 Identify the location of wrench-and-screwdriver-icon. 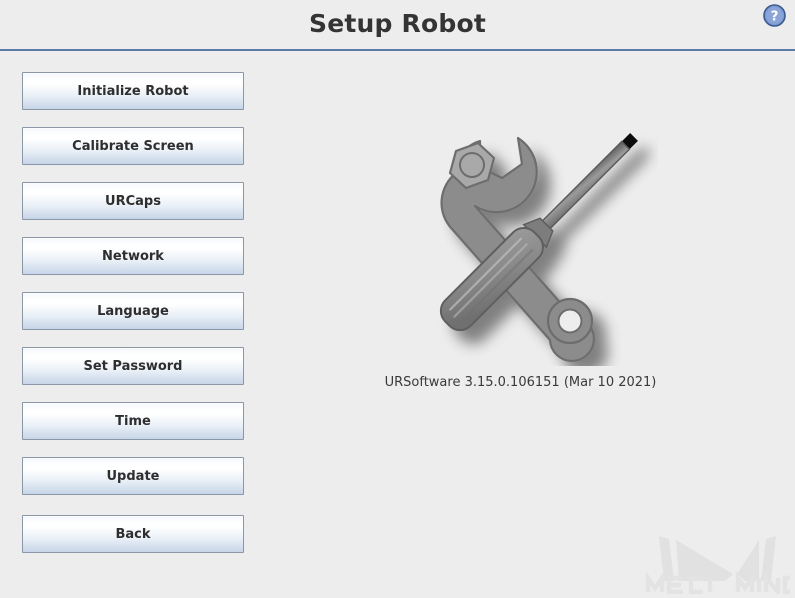
(528, 243).